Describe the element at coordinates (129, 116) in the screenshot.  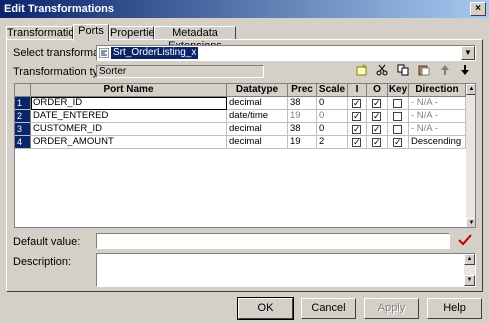
I see `port-name-cell: DATE_ENTERED` at that location.